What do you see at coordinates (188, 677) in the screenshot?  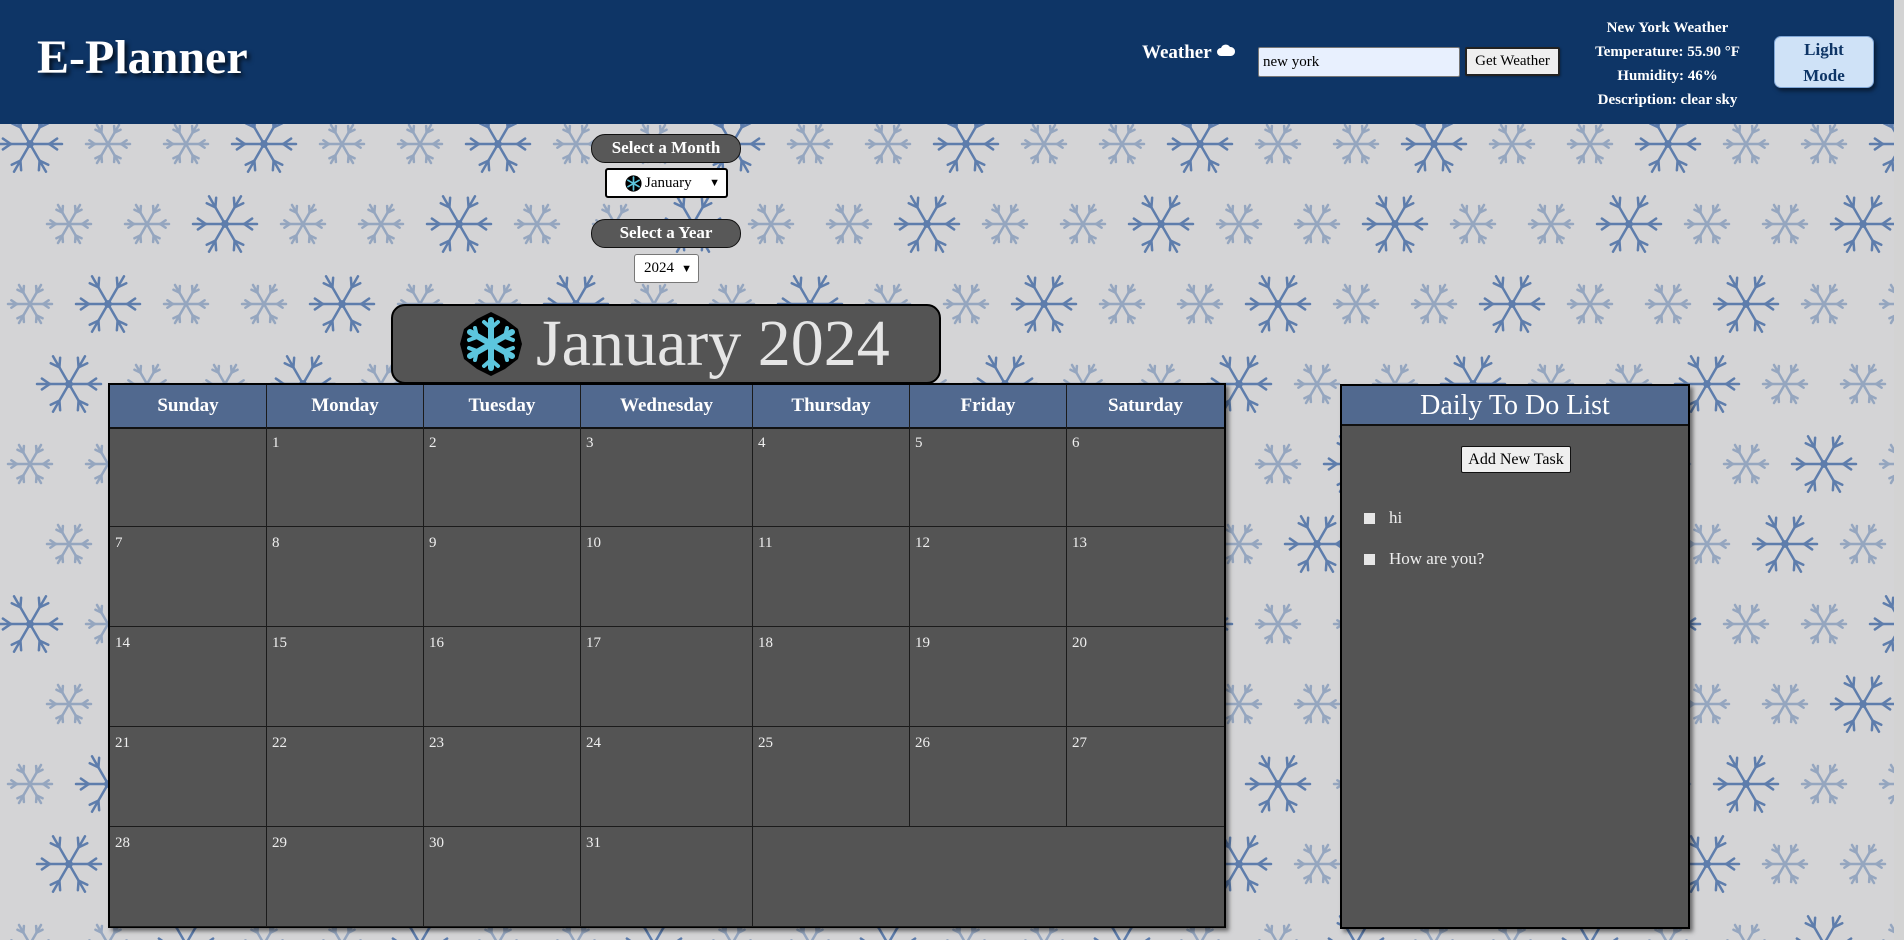 I see `day-cell: 14` at bounding box center [188, 677].